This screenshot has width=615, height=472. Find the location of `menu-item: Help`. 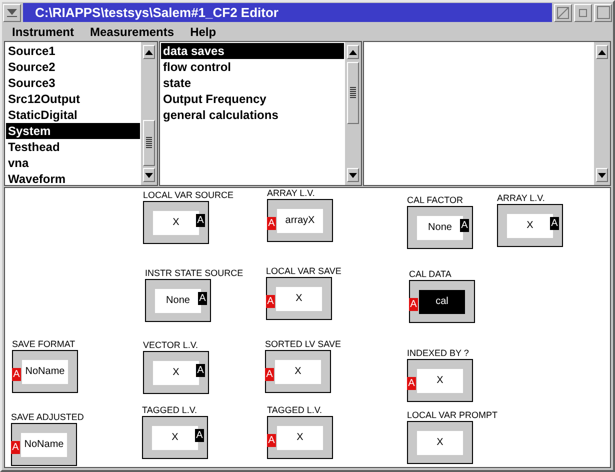

menu-item: Help is located at coordinates (203, 32).